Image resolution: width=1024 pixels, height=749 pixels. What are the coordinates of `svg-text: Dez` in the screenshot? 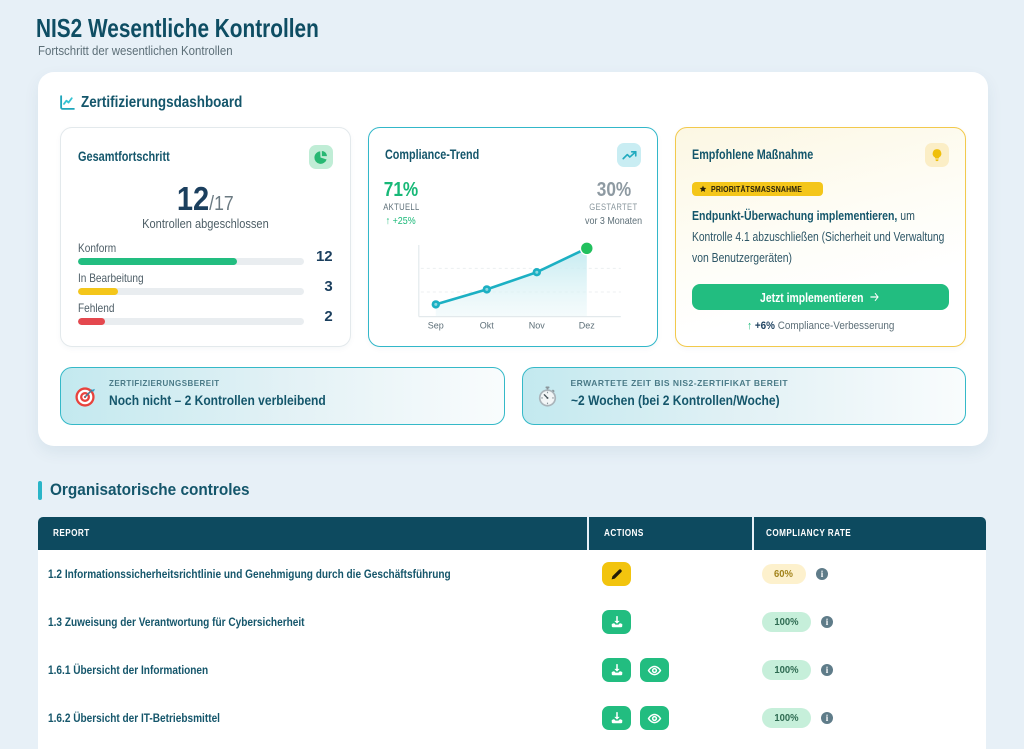 It's located at (586, 326).